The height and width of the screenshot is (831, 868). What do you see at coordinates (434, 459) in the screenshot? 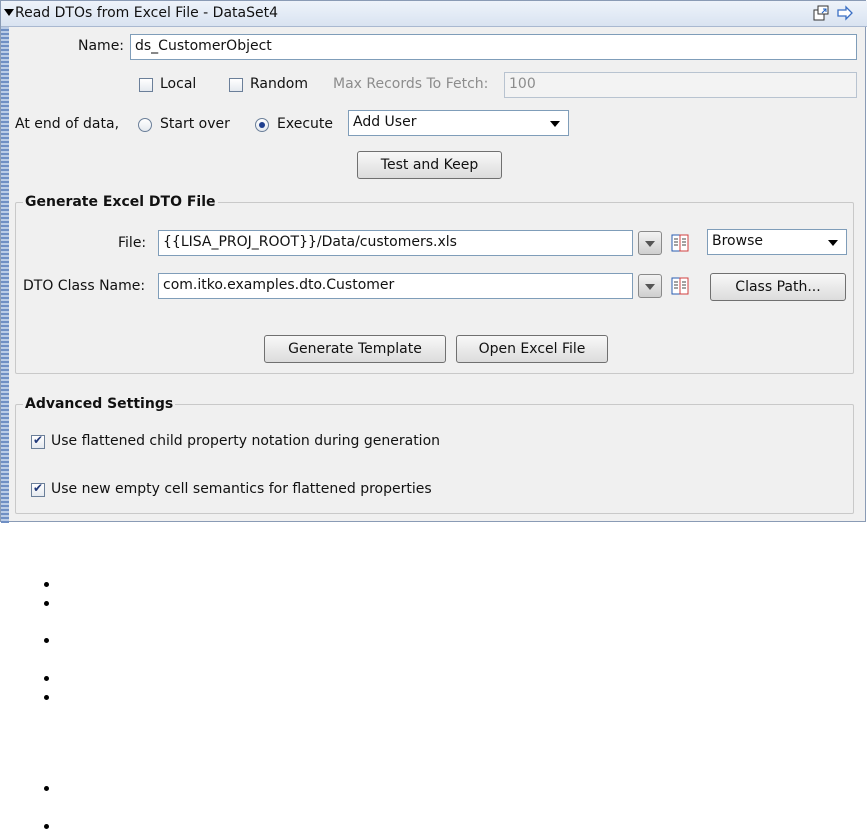
I see `advanced-settings-section` at bounding box center [434, 459].